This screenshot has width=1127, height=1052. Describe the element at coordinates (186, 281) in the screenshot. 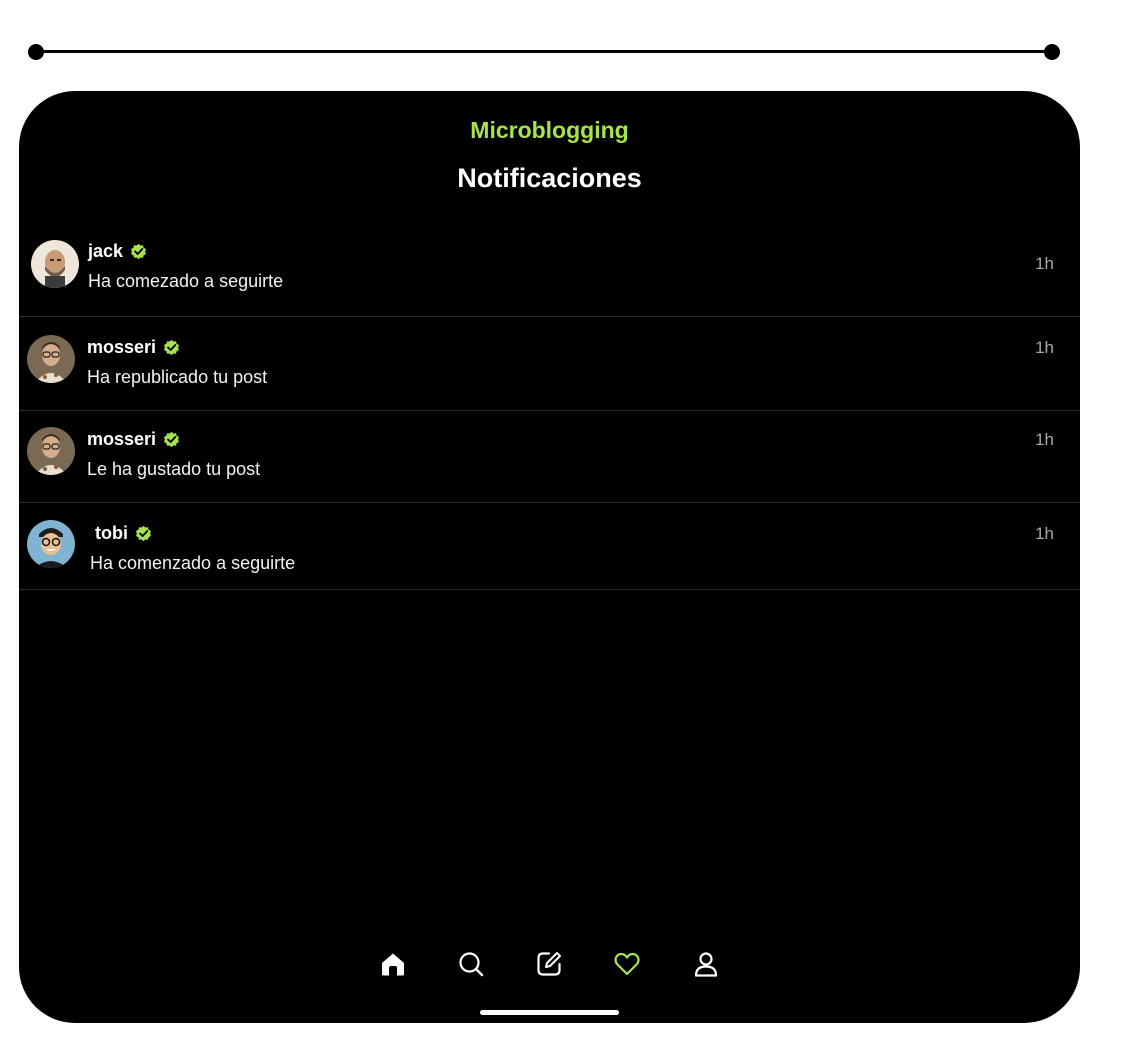

I see `notification-message: Ha comezado a seguirte` at that location.